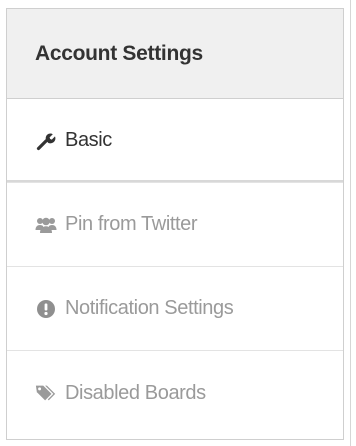  Describe the element at coordinates (46, 225) in the screenshot. I see `users-icon` at that location.